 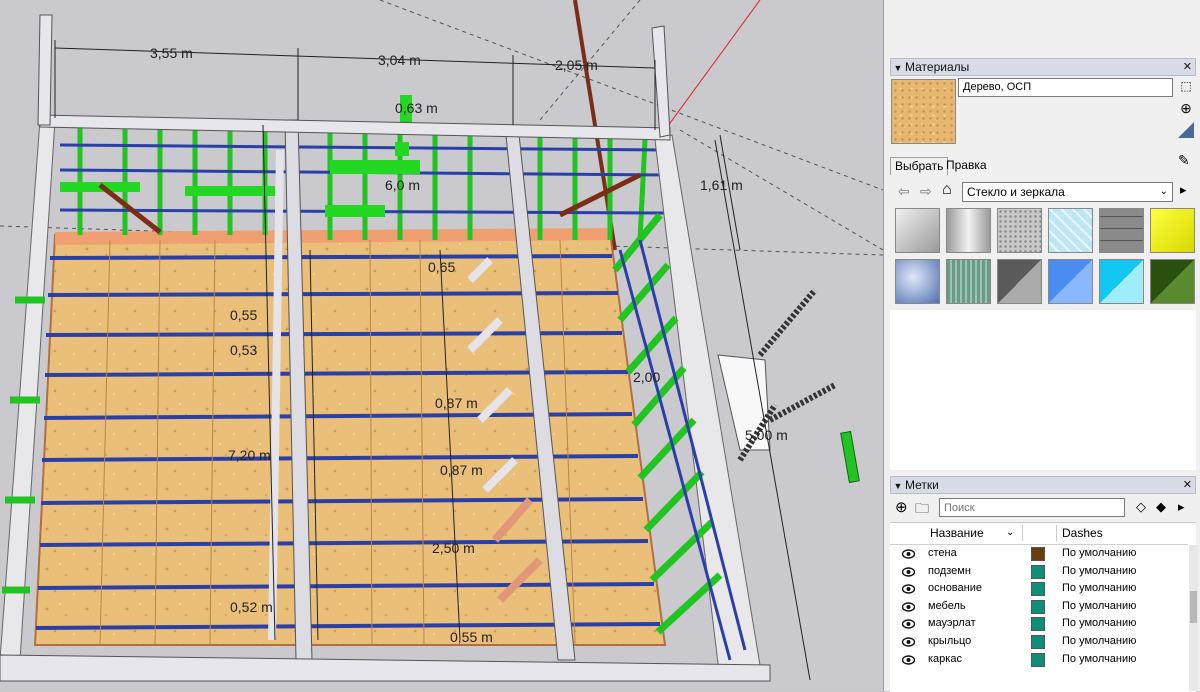 I want to click on tag-row: крыльцо По умолчанию, so click(x=1040, y=642).